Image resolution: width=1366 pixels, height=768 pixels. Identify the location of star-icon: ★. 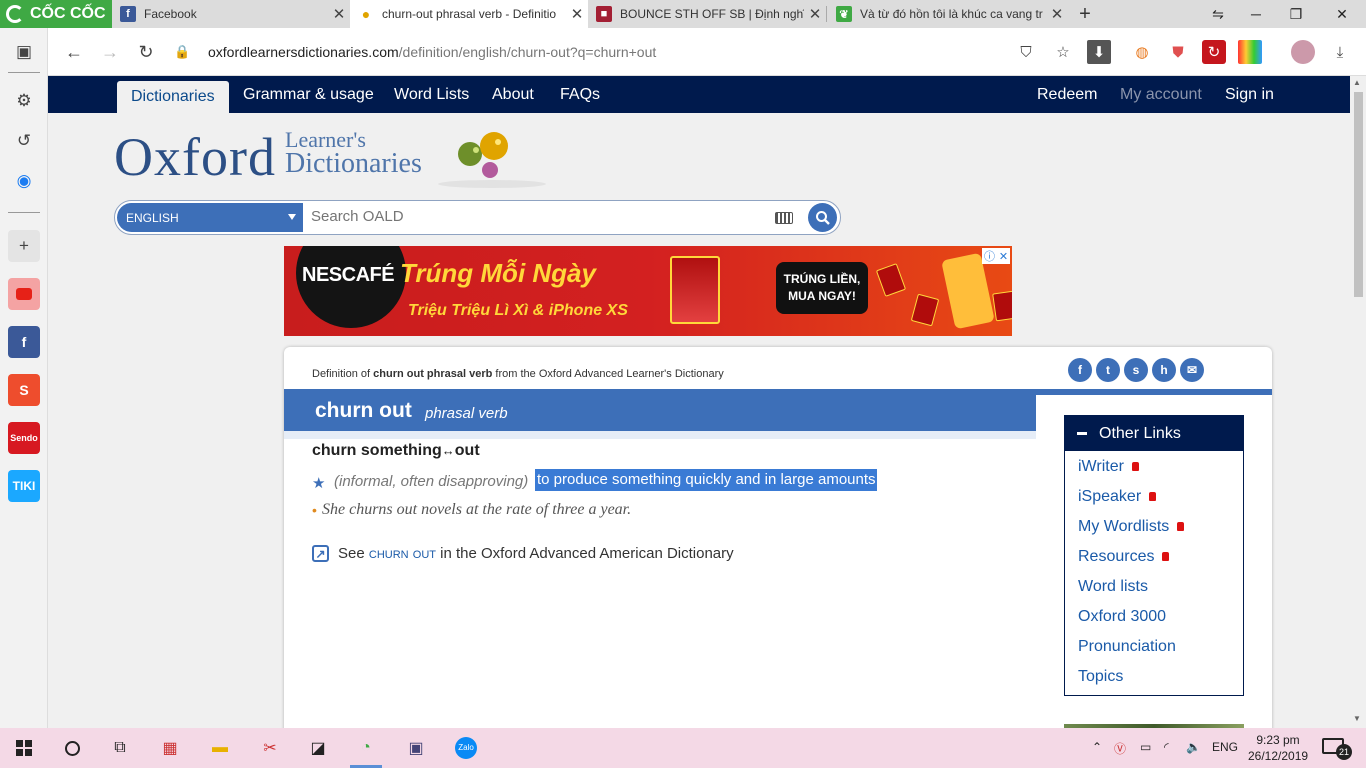
(318, 483).